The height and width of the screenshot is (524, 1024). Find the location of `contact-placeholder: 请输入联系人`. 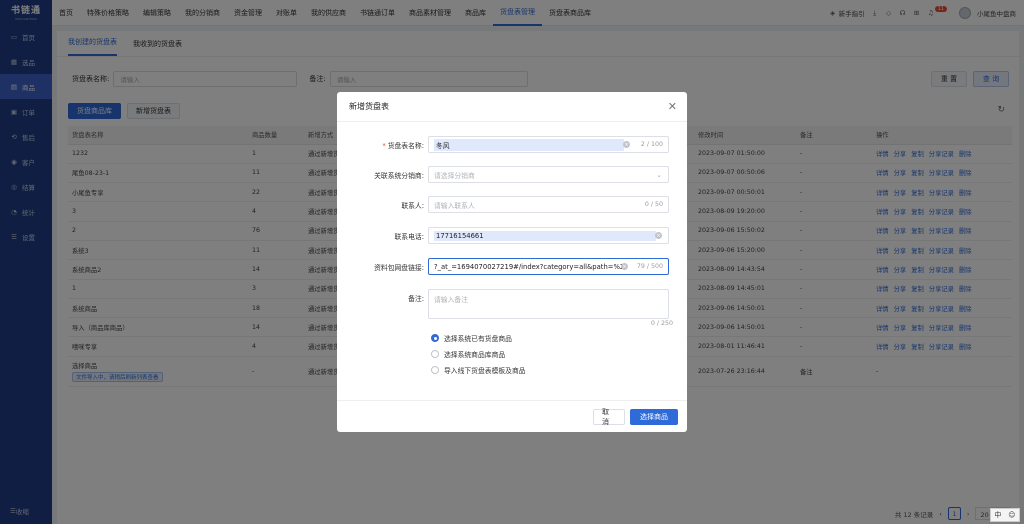

contact-placeholder: 请输入联系人 is located at coordinates (454, 205).